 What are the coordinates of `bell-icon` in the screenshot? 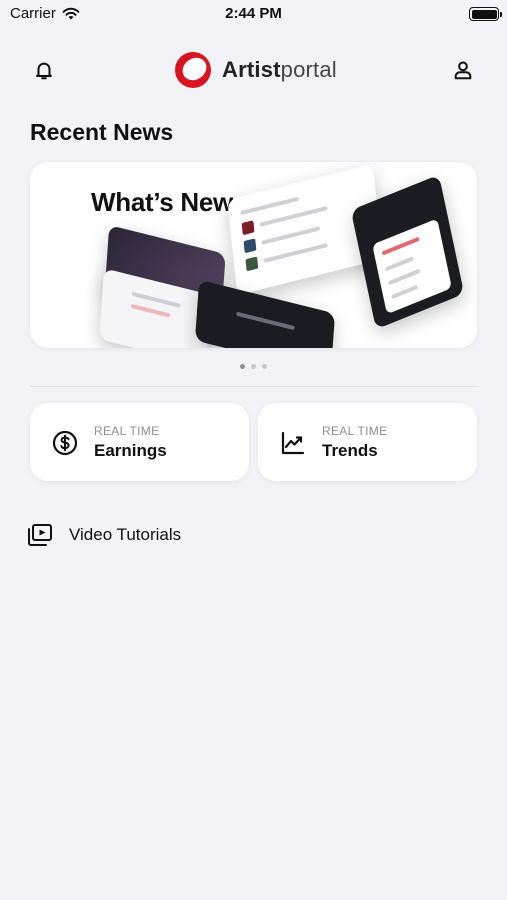 It's located at (44, 71).